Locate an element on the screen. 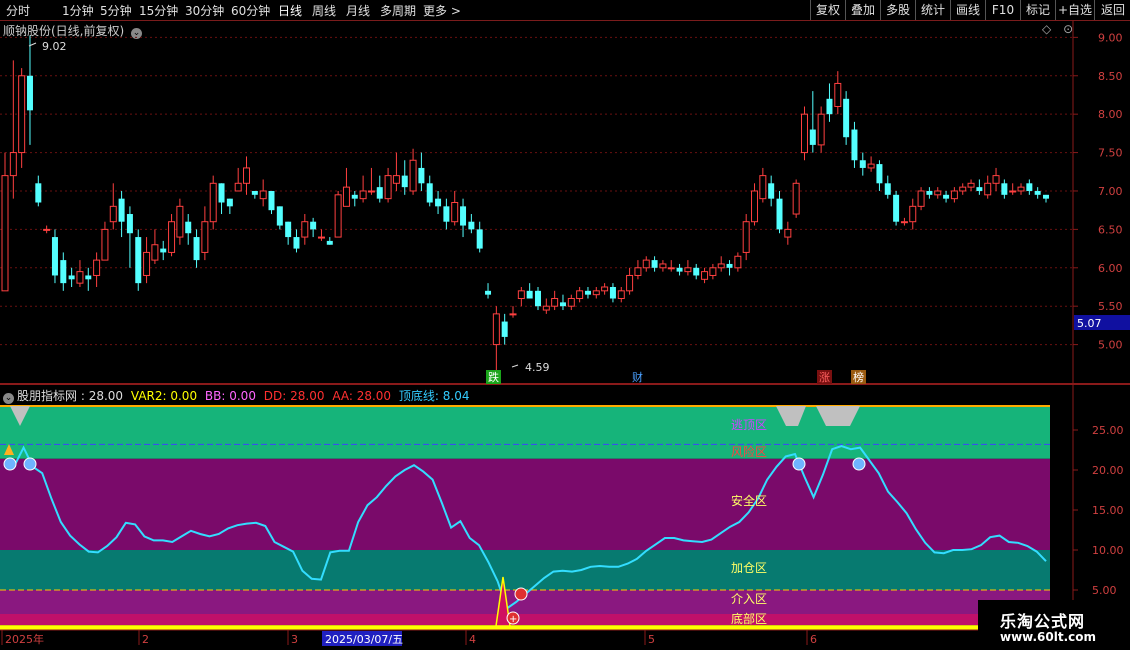 The image size is (1130, 650). high-price-marker: 9.02 is located at coordinates (47, 46).